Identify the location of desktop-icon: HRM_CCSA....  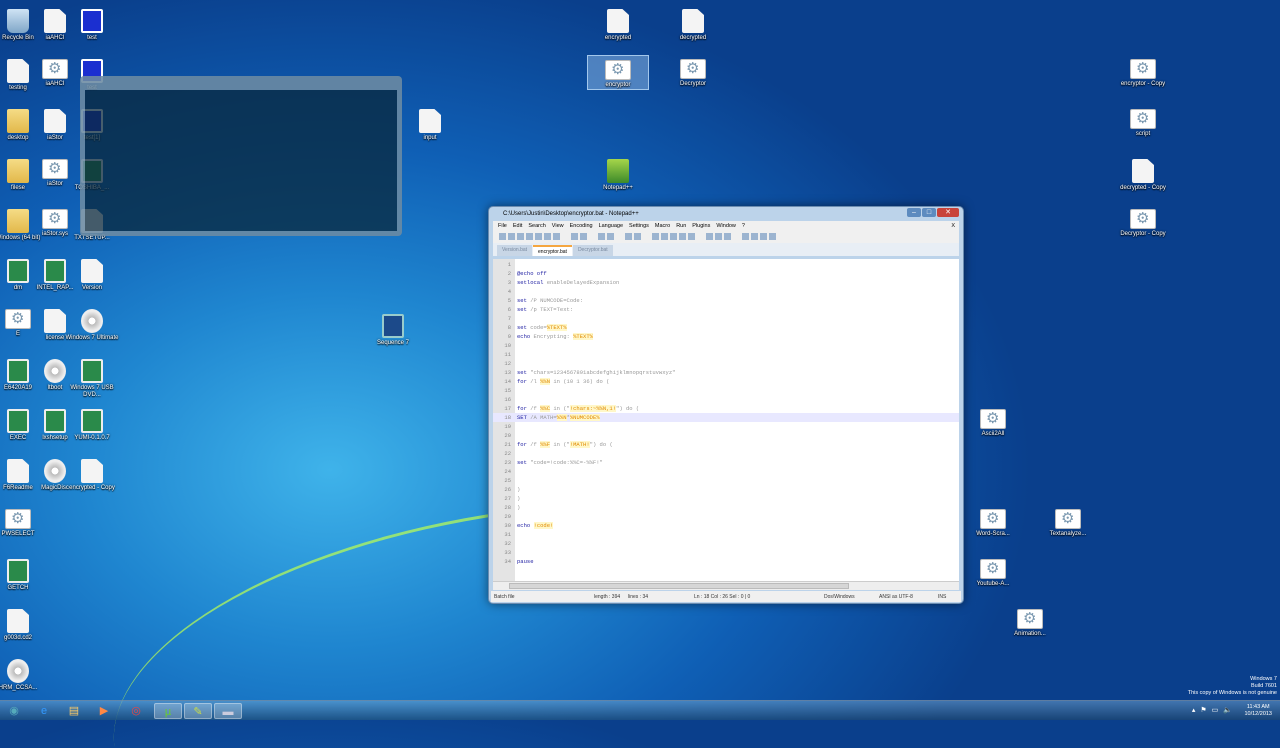
(24, 673).